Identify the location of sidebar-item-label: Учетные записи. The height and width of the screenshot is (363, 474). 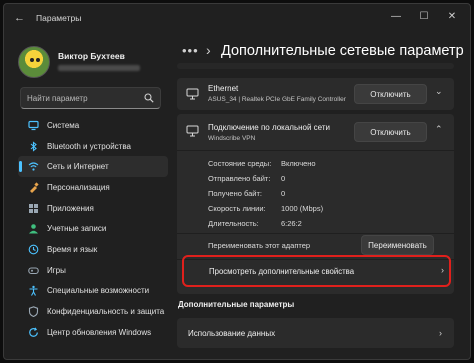
(77, 229).